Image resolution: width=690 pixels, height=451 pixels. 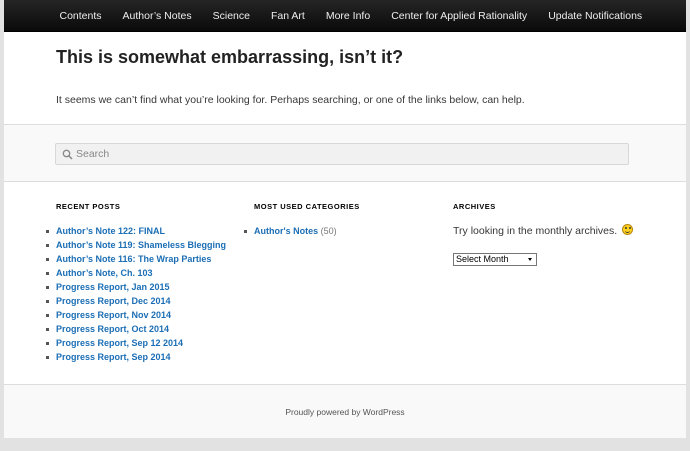 I want to click on archives-heading: ARCHIVES, so click(x=474, y=206).